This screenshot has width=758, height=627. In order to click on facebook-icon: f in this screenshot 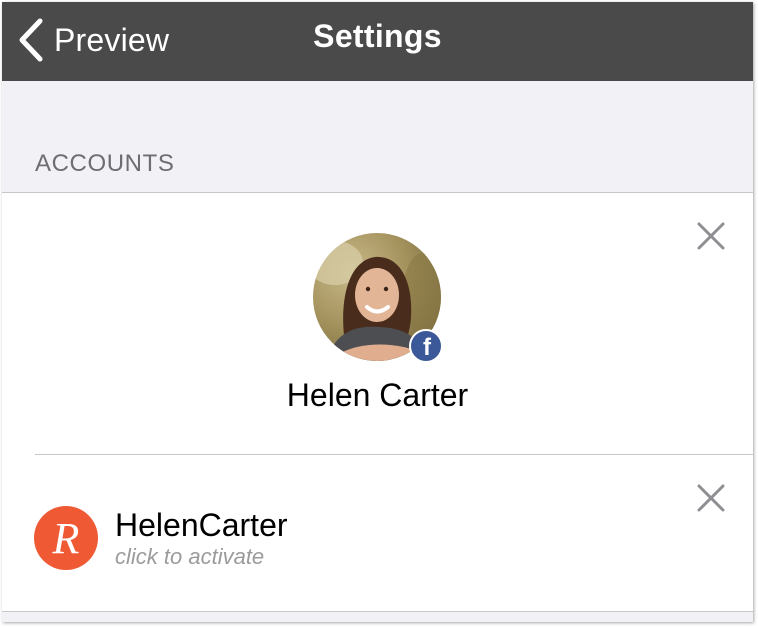, I will do `click(426, 346)`.